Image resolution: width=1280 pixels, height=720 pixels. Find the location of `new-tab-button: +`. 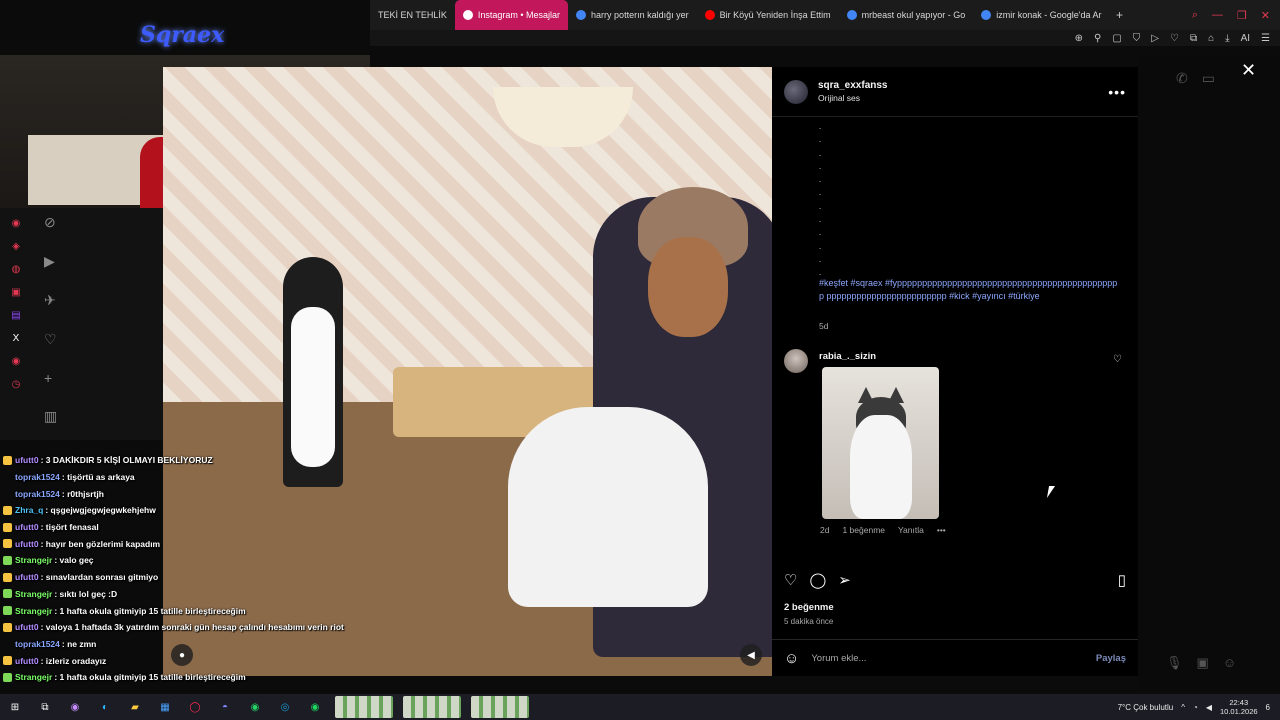

new-tab-button: + is located at coordinates (1119, 15).